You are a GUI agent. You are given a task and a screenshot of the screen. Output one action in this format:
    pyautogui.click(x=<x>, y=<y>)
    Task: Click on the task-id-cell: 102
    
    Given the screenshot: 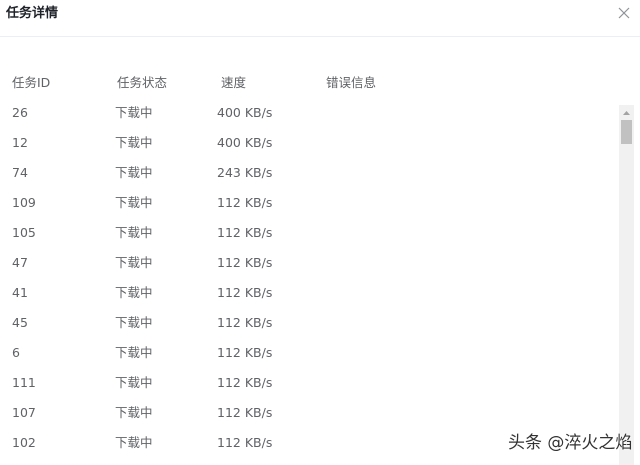 What is the action you would take?
    pyautogui.click(x=24, y=442)
    